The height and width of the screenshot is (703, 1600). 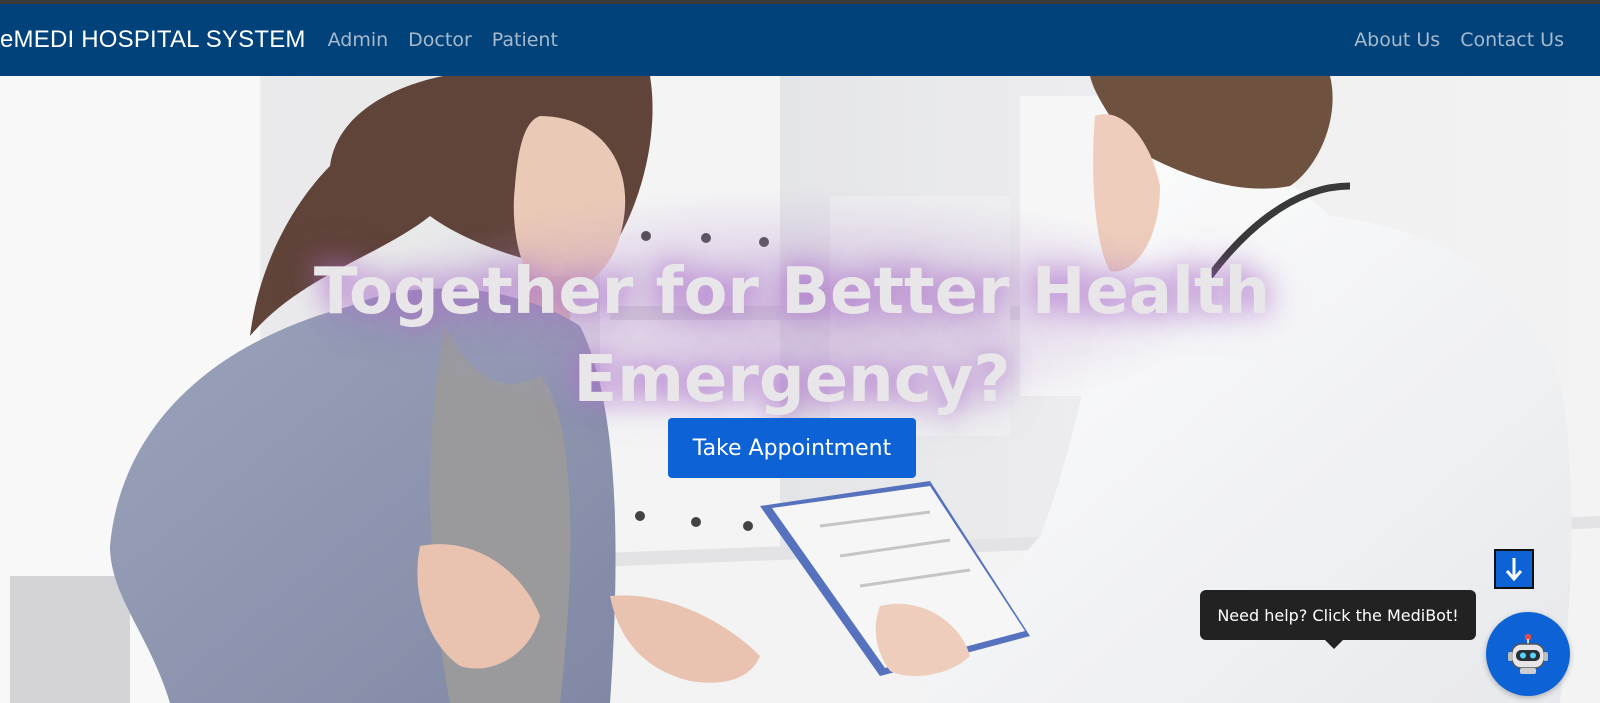 I want to click on arrow-down-icon, so click(x=1514, y=570).